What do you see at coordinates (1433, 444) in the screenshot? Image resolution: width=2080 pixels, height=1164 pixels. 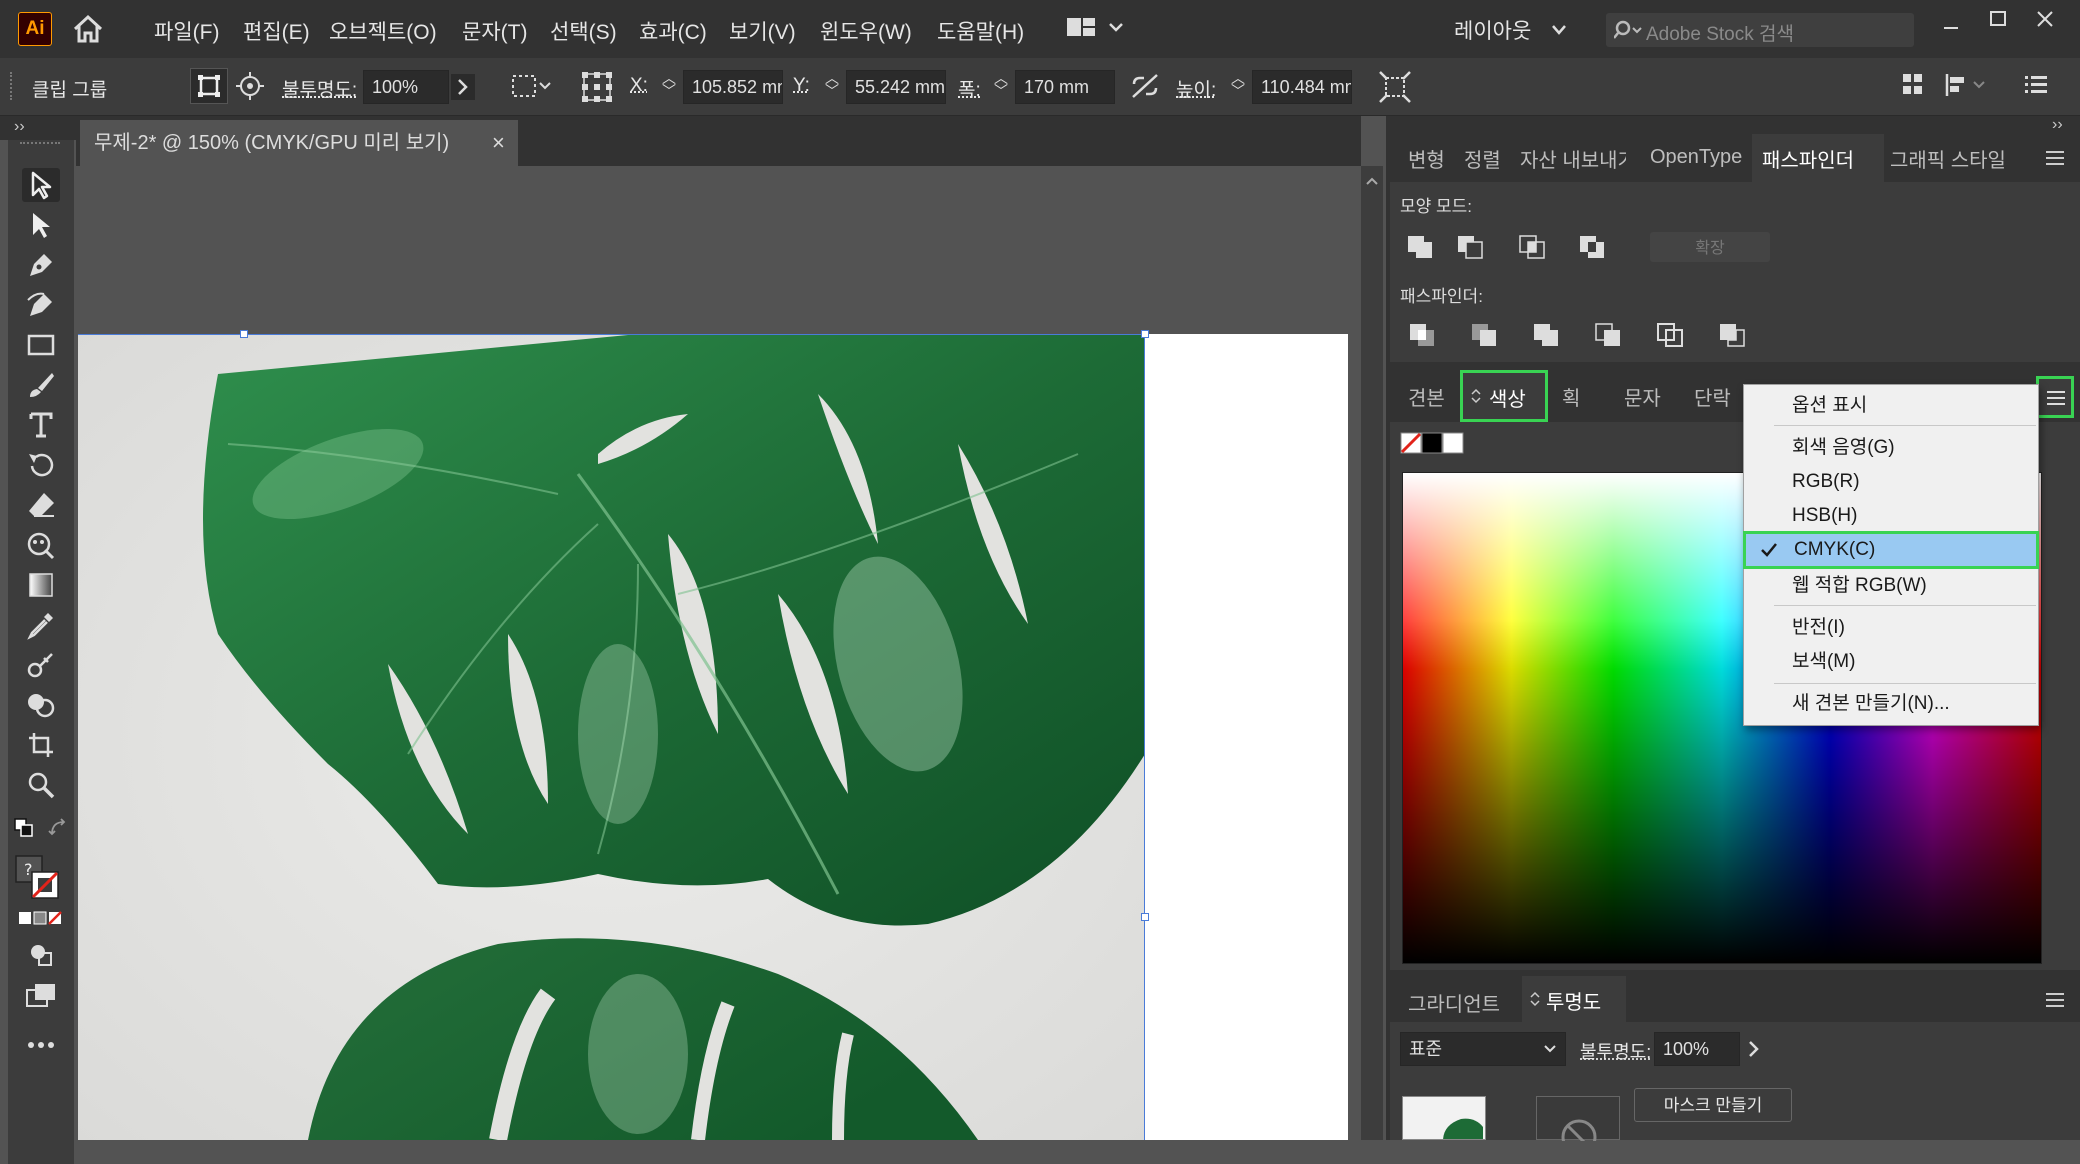 I see `none-black-white-swatches` at bounding box center [1433, 444].